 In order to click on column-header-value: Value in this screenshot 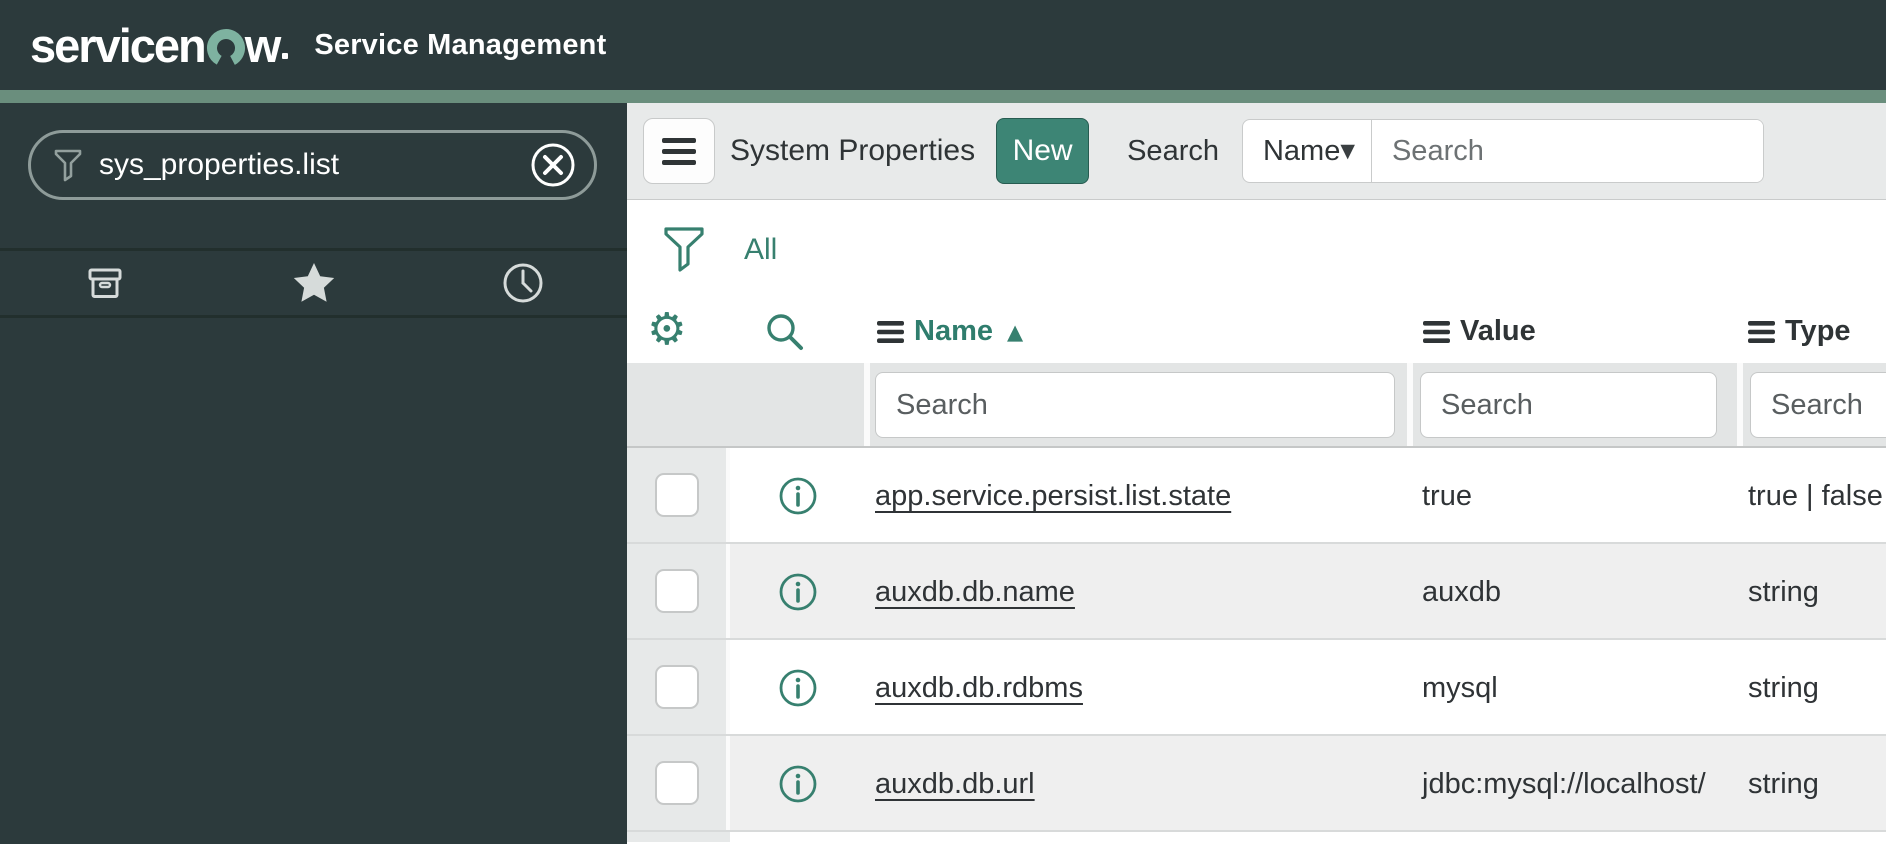, I will do `click(1479, 331)`.